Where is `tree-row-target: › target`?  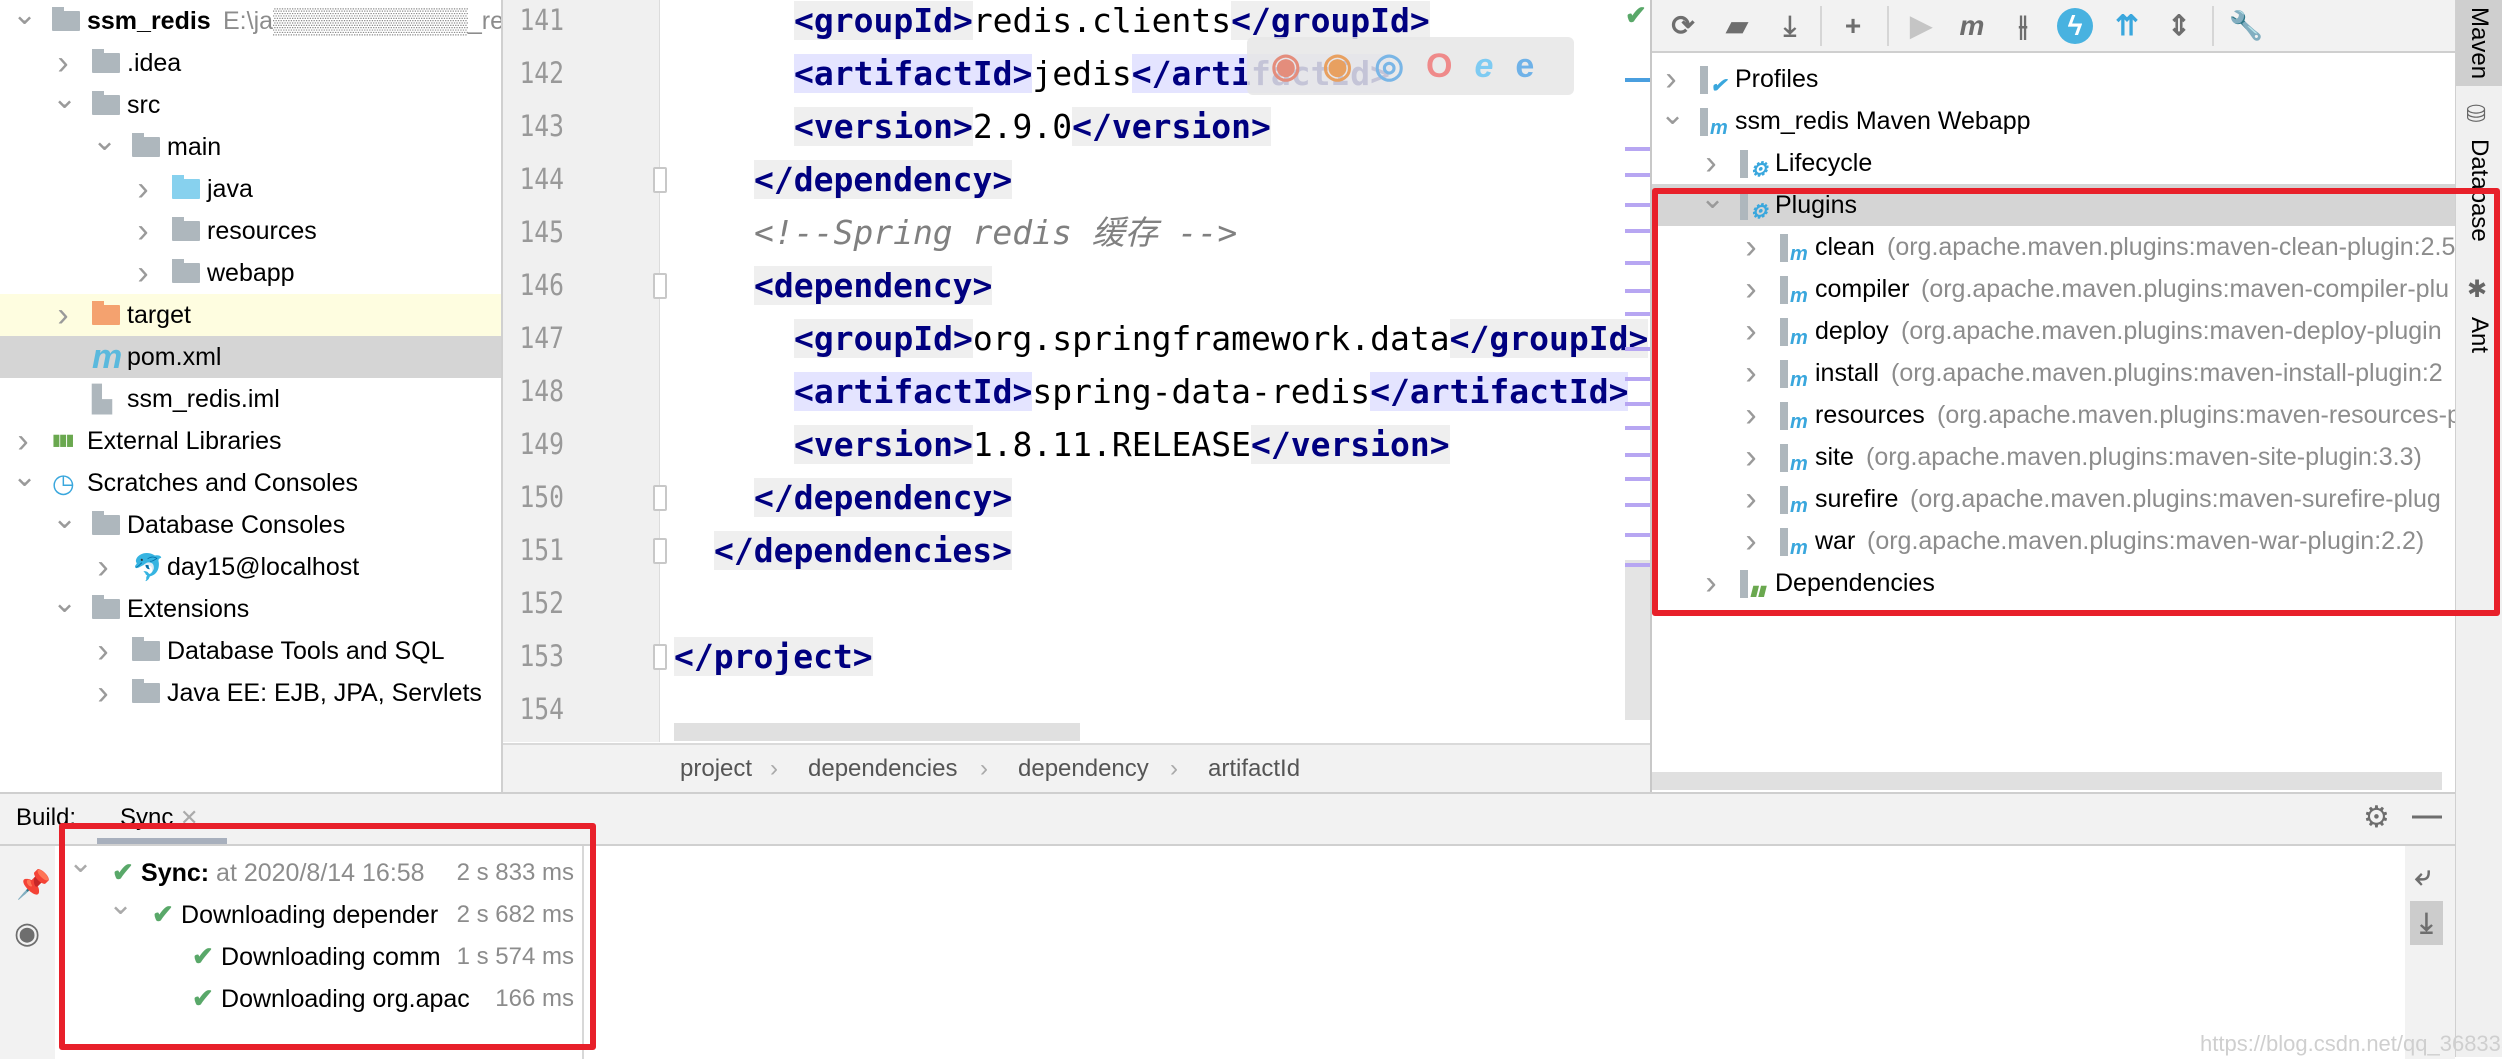 tree-row-target: › target is located at coordinates (250, 315).